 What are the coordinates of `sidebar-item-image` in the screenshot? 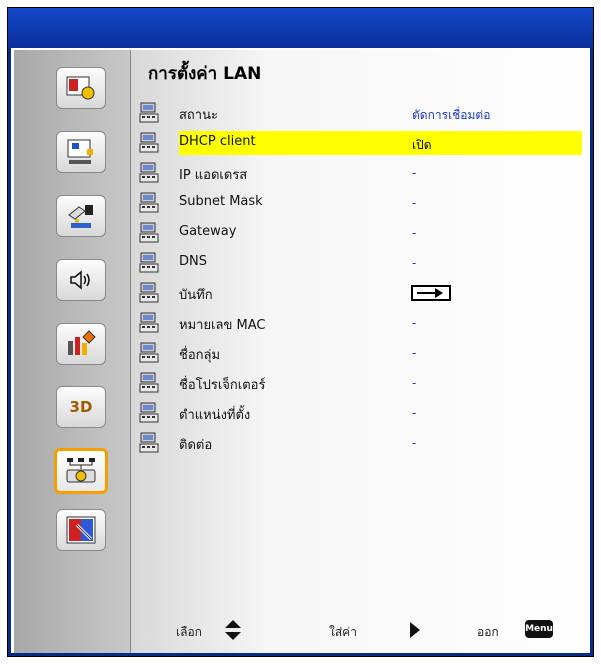 It's located at (81, 88).